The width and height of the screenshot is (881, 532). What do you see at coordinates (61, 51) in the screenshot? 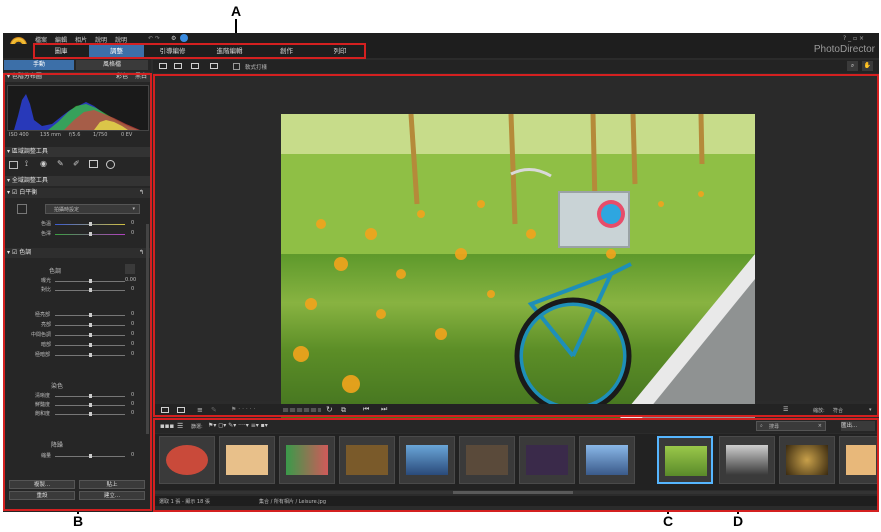
I see `tab-library: 圖庫` at bounding box center [61, 51].